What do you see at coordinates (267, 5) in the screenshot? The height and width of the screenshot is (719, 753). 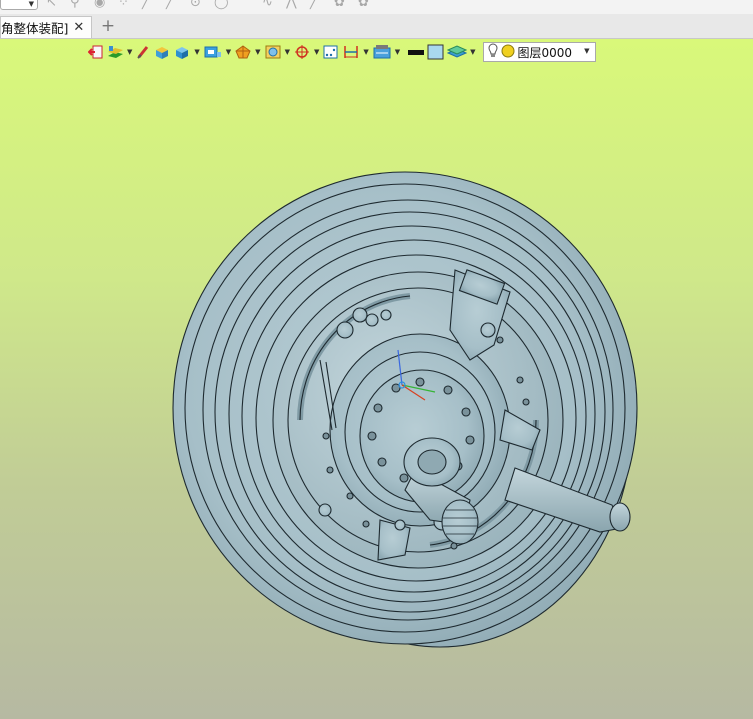 I see `spline-icon: ∿` at bounding box center [267, 5].